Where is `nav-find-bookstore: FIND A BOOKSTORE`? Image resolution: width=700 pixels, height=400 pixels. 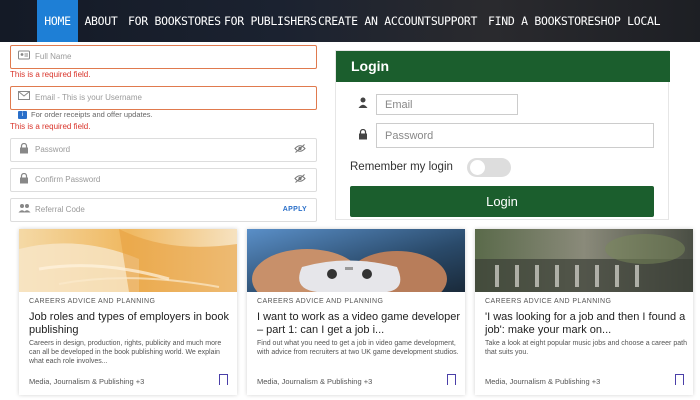 nav-find-bookstore: FIND A BOOKSTORE is located at coordinates (541, 21).